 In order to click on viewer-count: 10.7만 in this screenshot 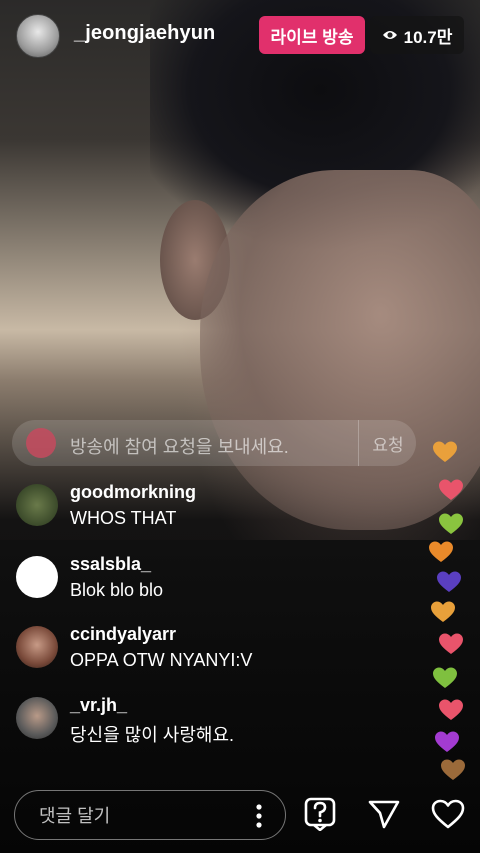, I will do `click(417, 35)`.